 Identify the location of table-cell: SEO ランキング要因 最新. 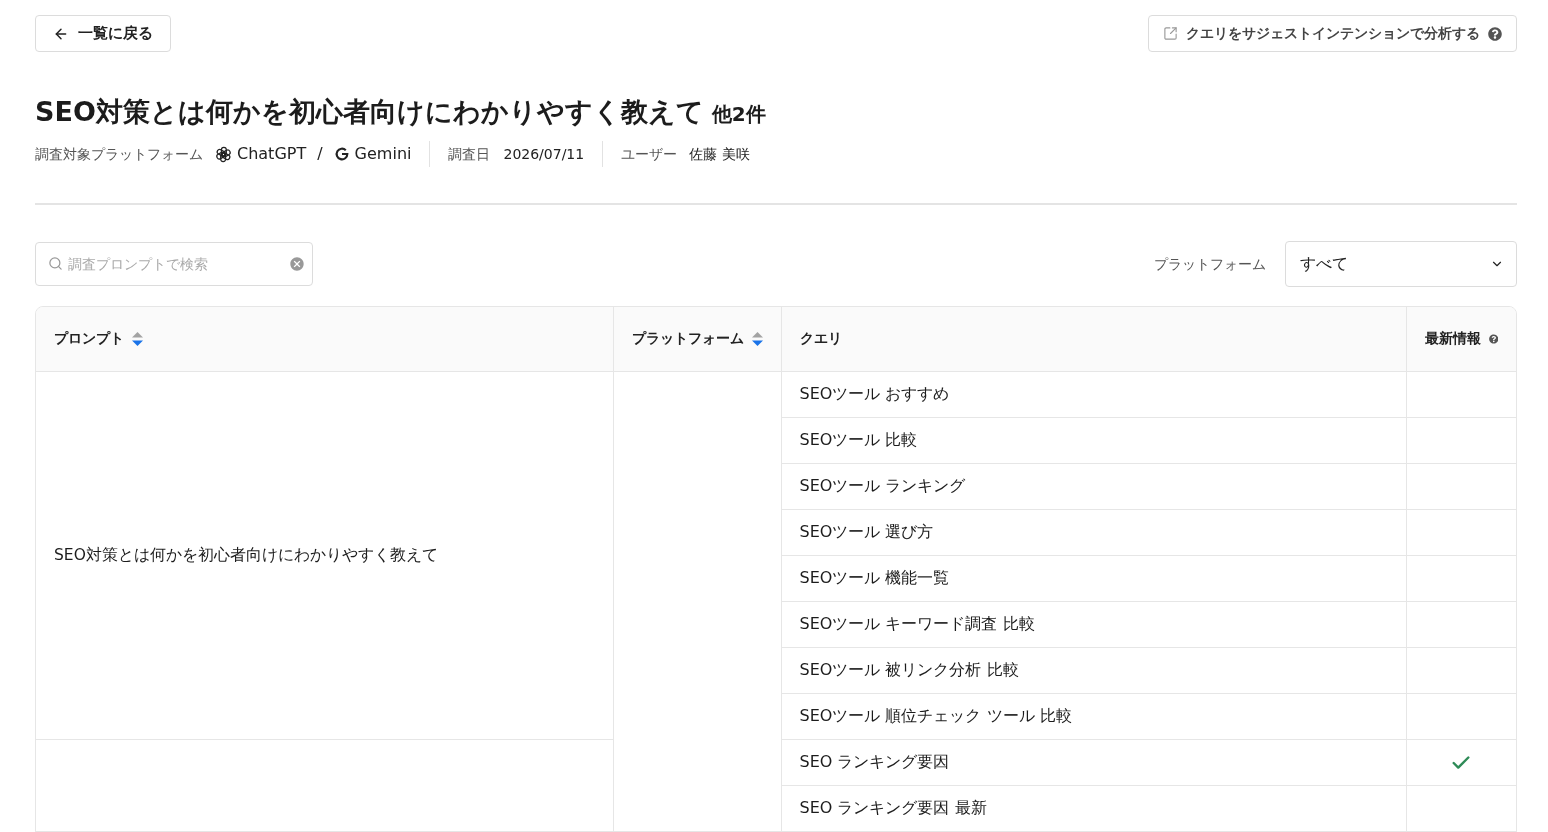
(1093, 808).